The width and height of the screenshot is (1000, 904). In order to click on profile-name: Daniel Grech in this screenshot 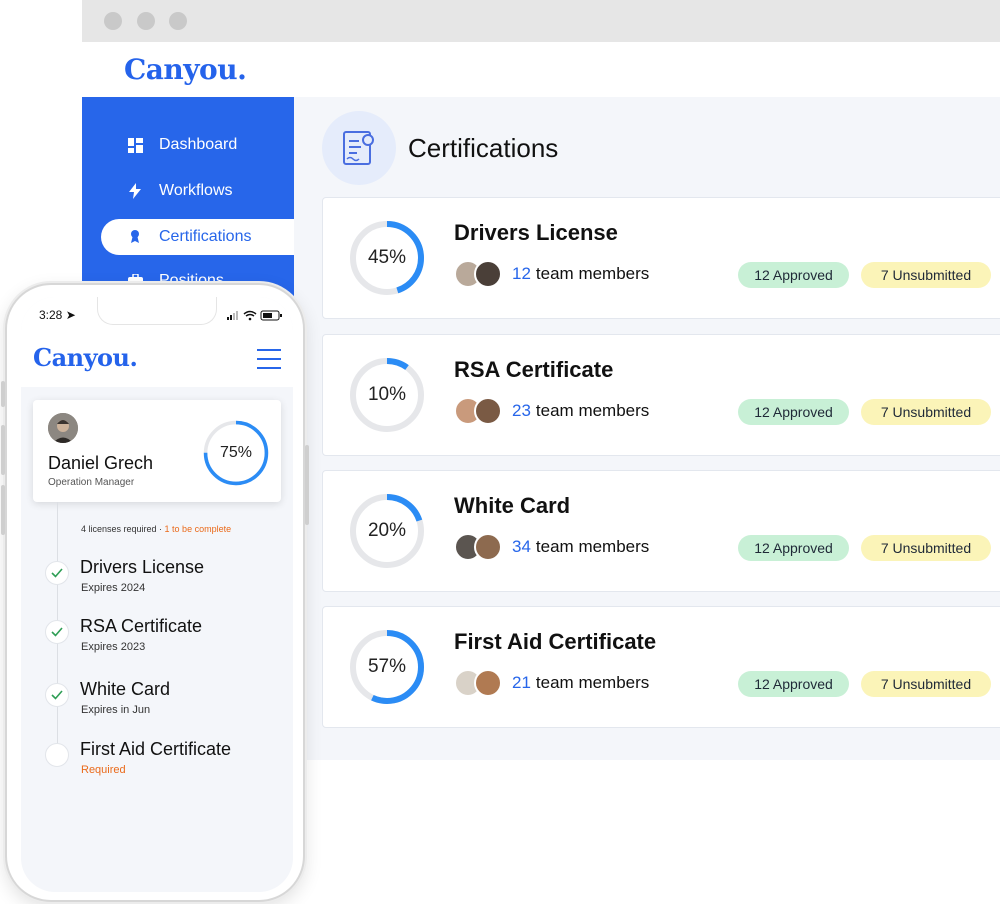, I will do `click(101, 463)`.